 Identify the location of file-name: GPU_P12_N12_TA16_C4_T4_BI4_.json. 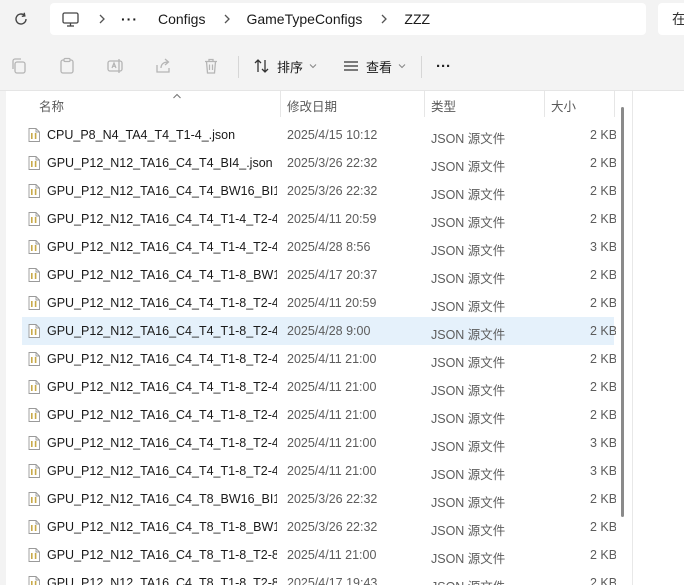
(160, 163).